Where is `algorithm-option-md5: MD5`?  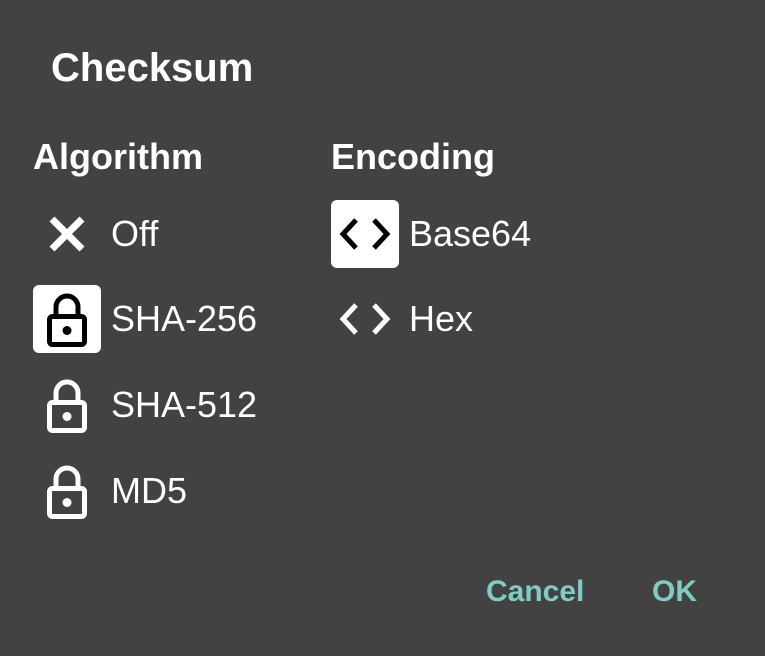
algorithm-option-md5: MD5 is located at coordinates (110, 491).